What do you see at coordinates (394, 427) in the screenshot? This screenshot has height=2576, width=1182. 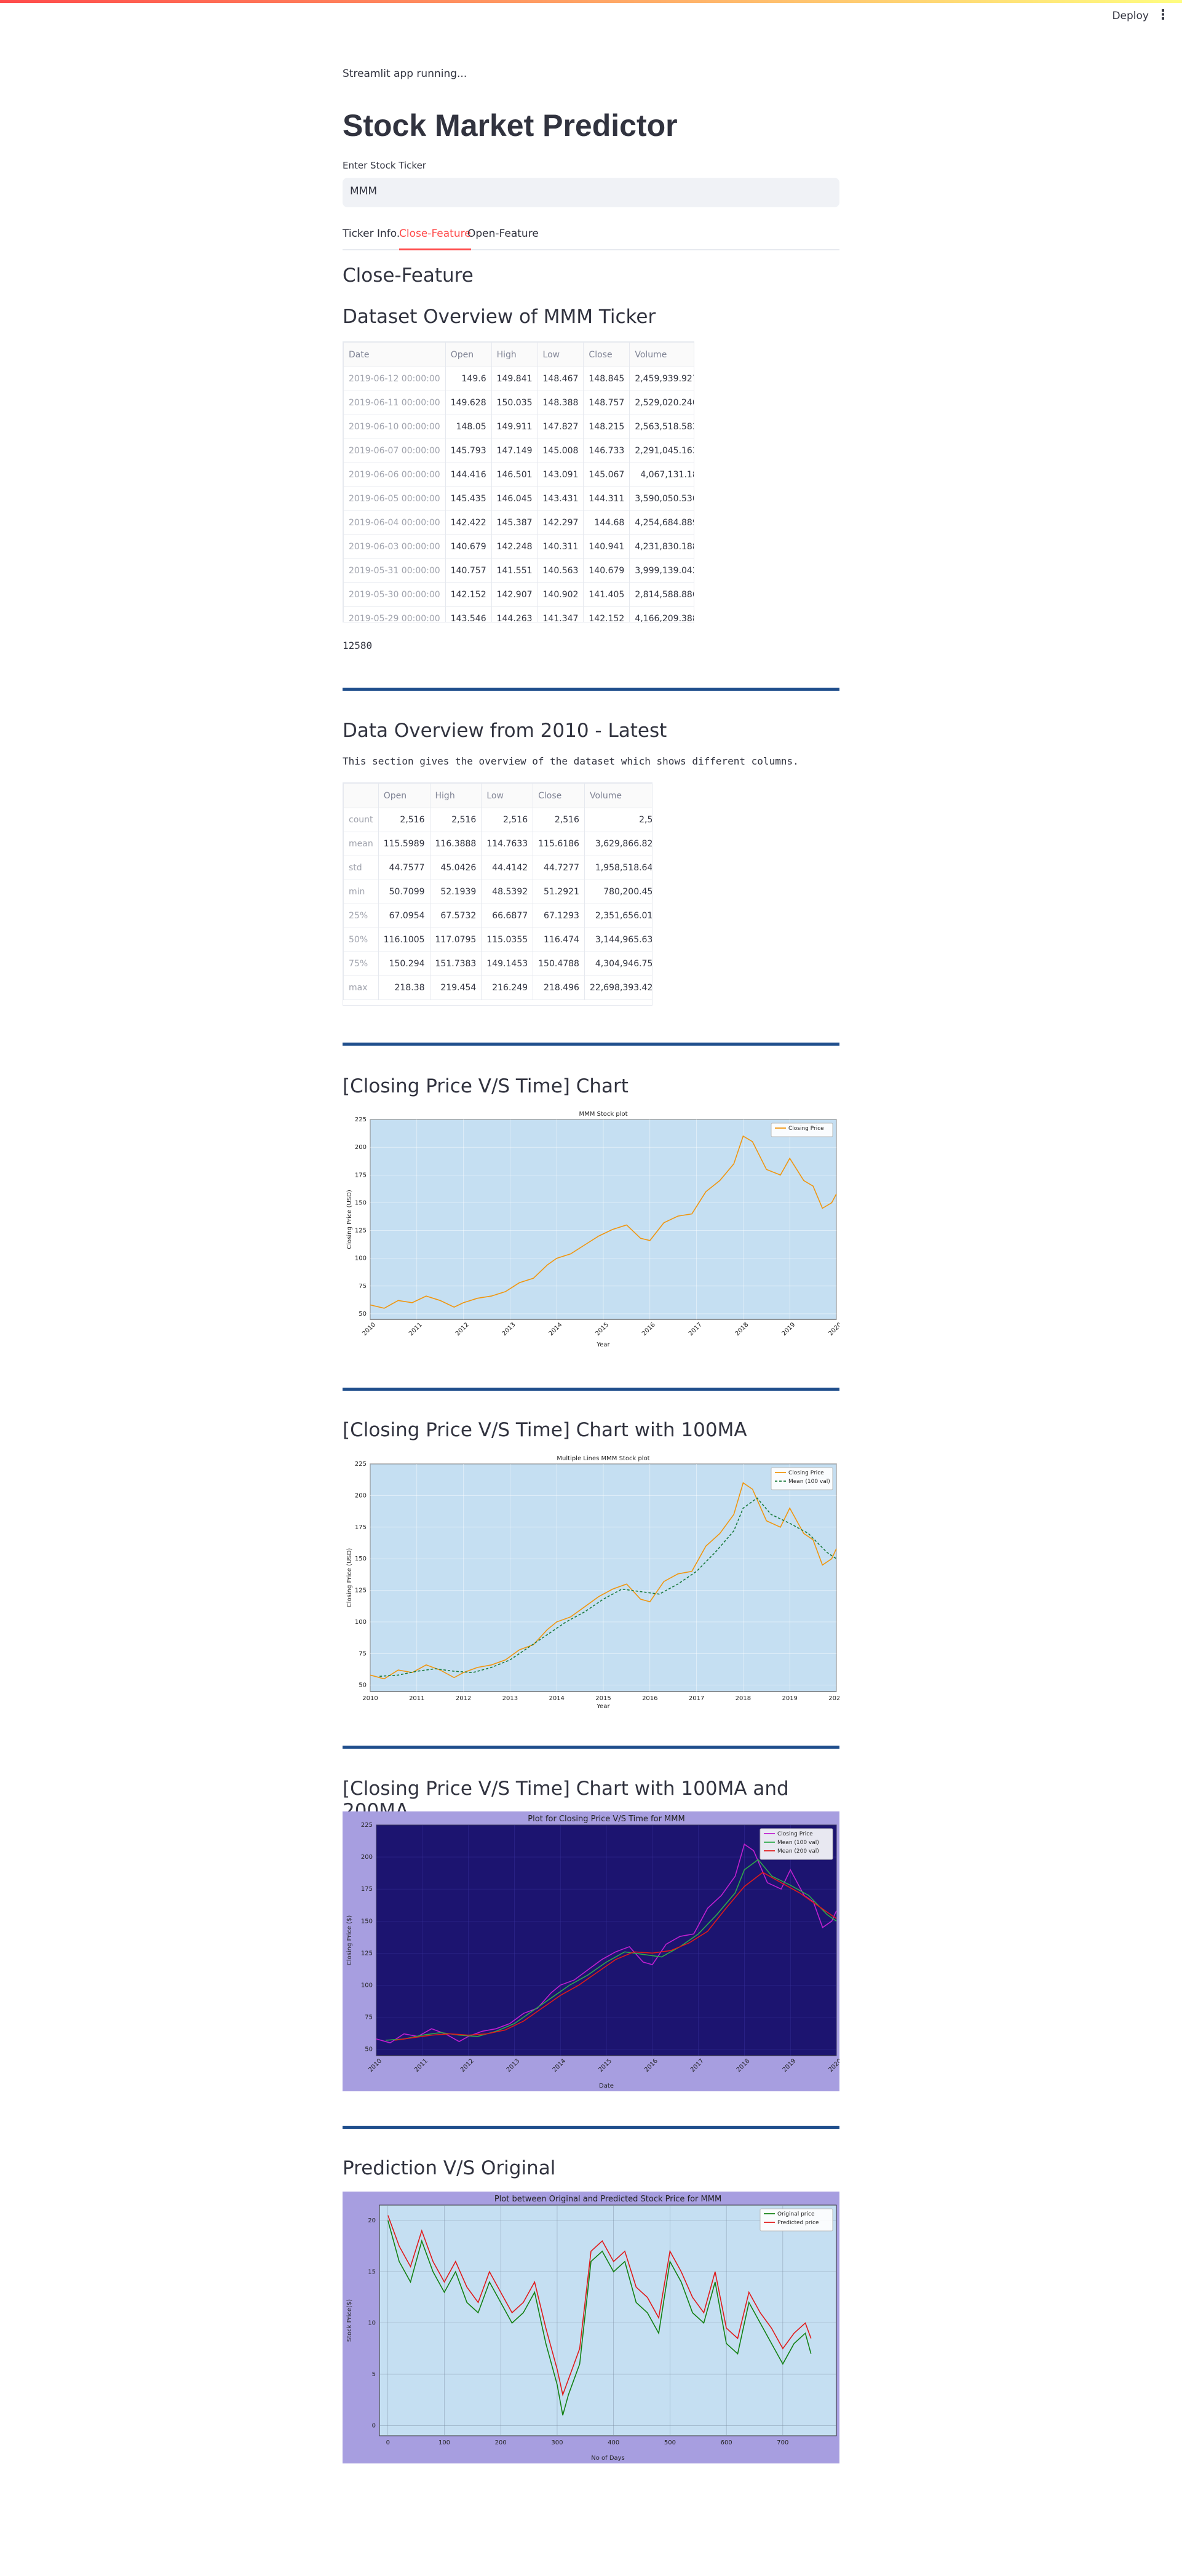 I see `row-index-cell: 2019-06-10 00:00:00` at bounding box center [394, 427].